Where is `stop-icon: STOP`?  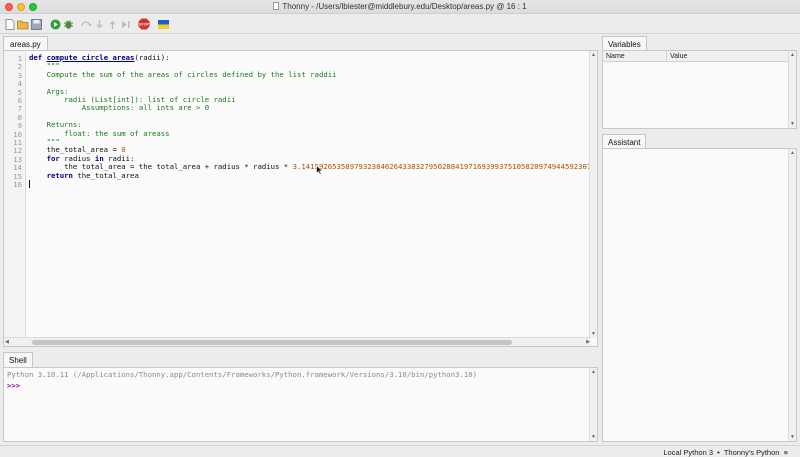 stop-icon: STOP is located at coordinates (144, 24).